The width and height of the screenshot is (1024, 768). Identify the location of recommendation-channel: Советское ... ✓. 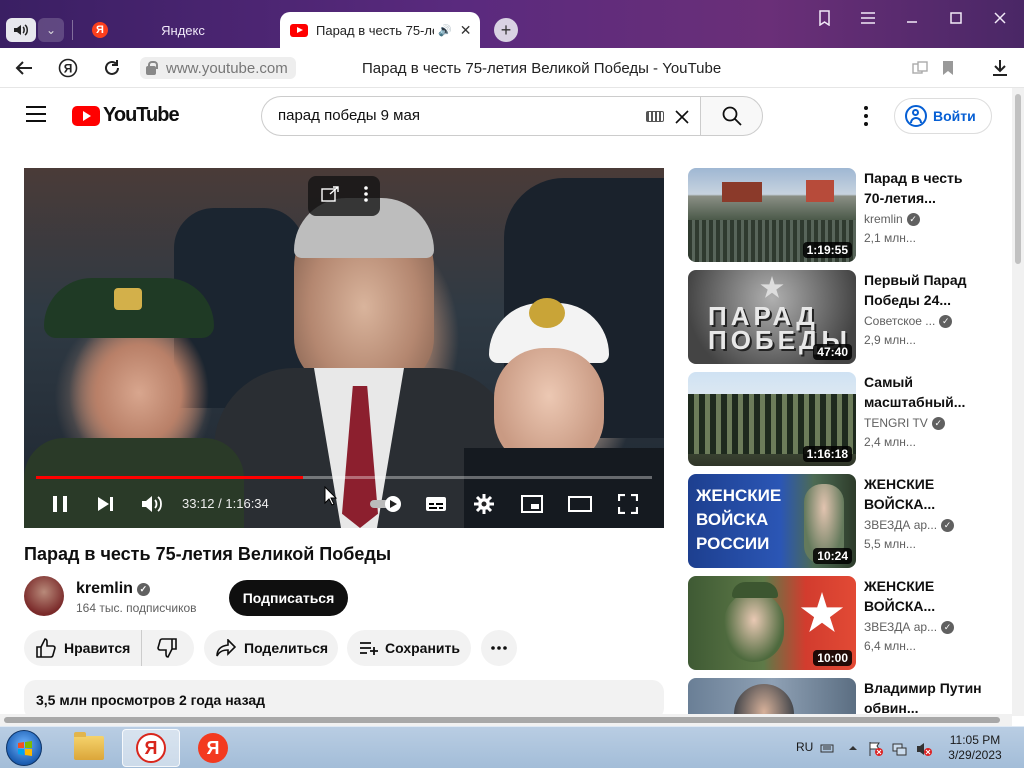
(908, 321).